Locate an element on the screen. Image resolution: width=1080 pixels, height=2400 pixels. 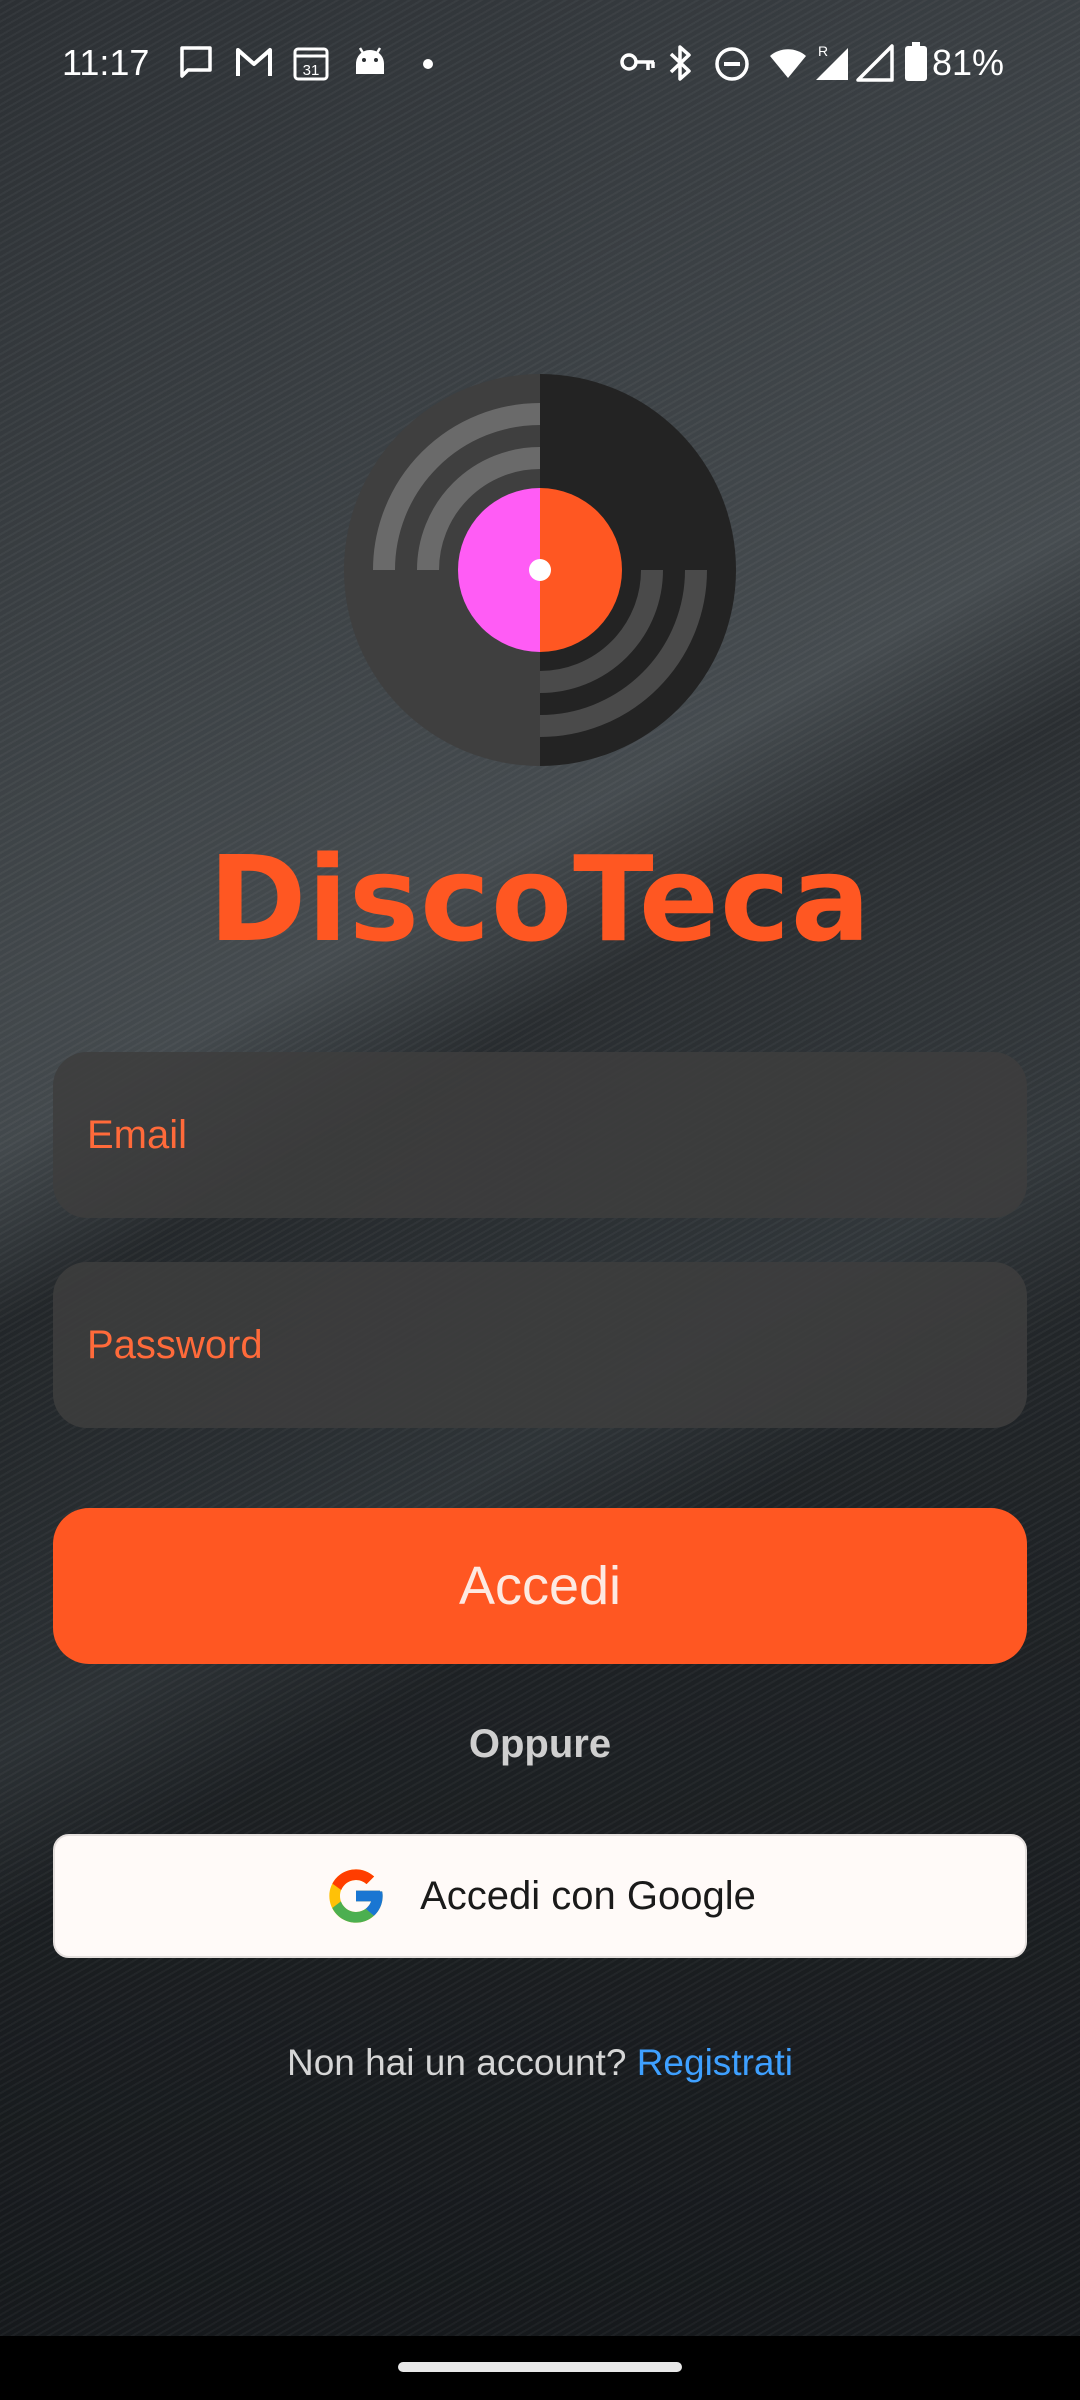
home-gesture-handle is located at coordinates (540, 2367).